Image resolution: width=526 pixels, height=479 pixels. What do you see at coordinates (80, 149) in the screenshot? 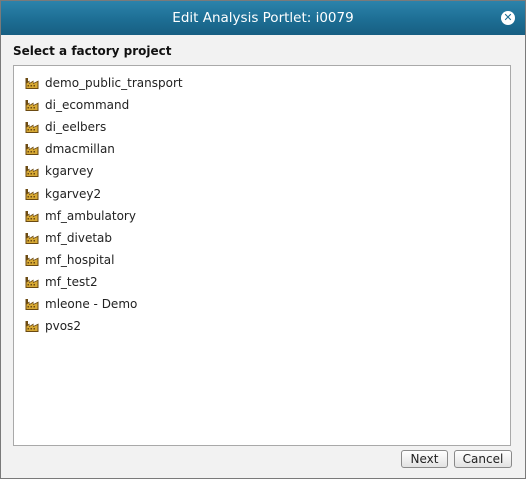
I see `project-label: dmacmillan` at bounding box center [80, 149].